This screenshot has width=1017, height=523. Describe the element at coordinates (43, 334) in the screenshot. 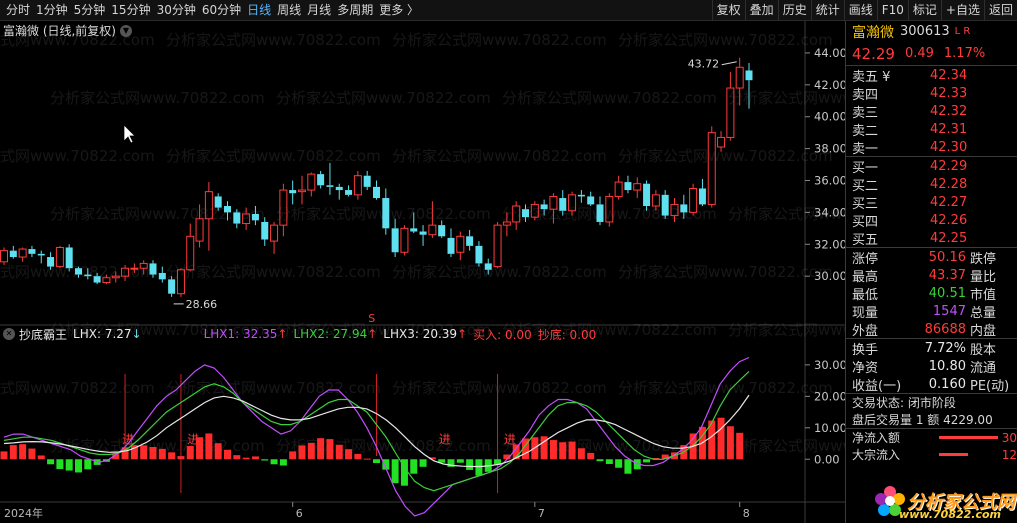

I see `indicator-name: 抄底霸王` at that location.